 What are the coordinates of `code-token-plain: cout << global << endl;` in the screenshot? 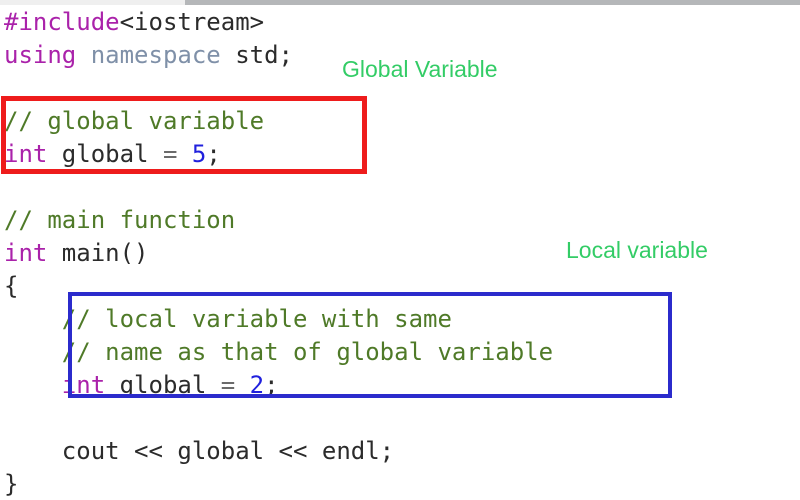 It's located at (199, 451).